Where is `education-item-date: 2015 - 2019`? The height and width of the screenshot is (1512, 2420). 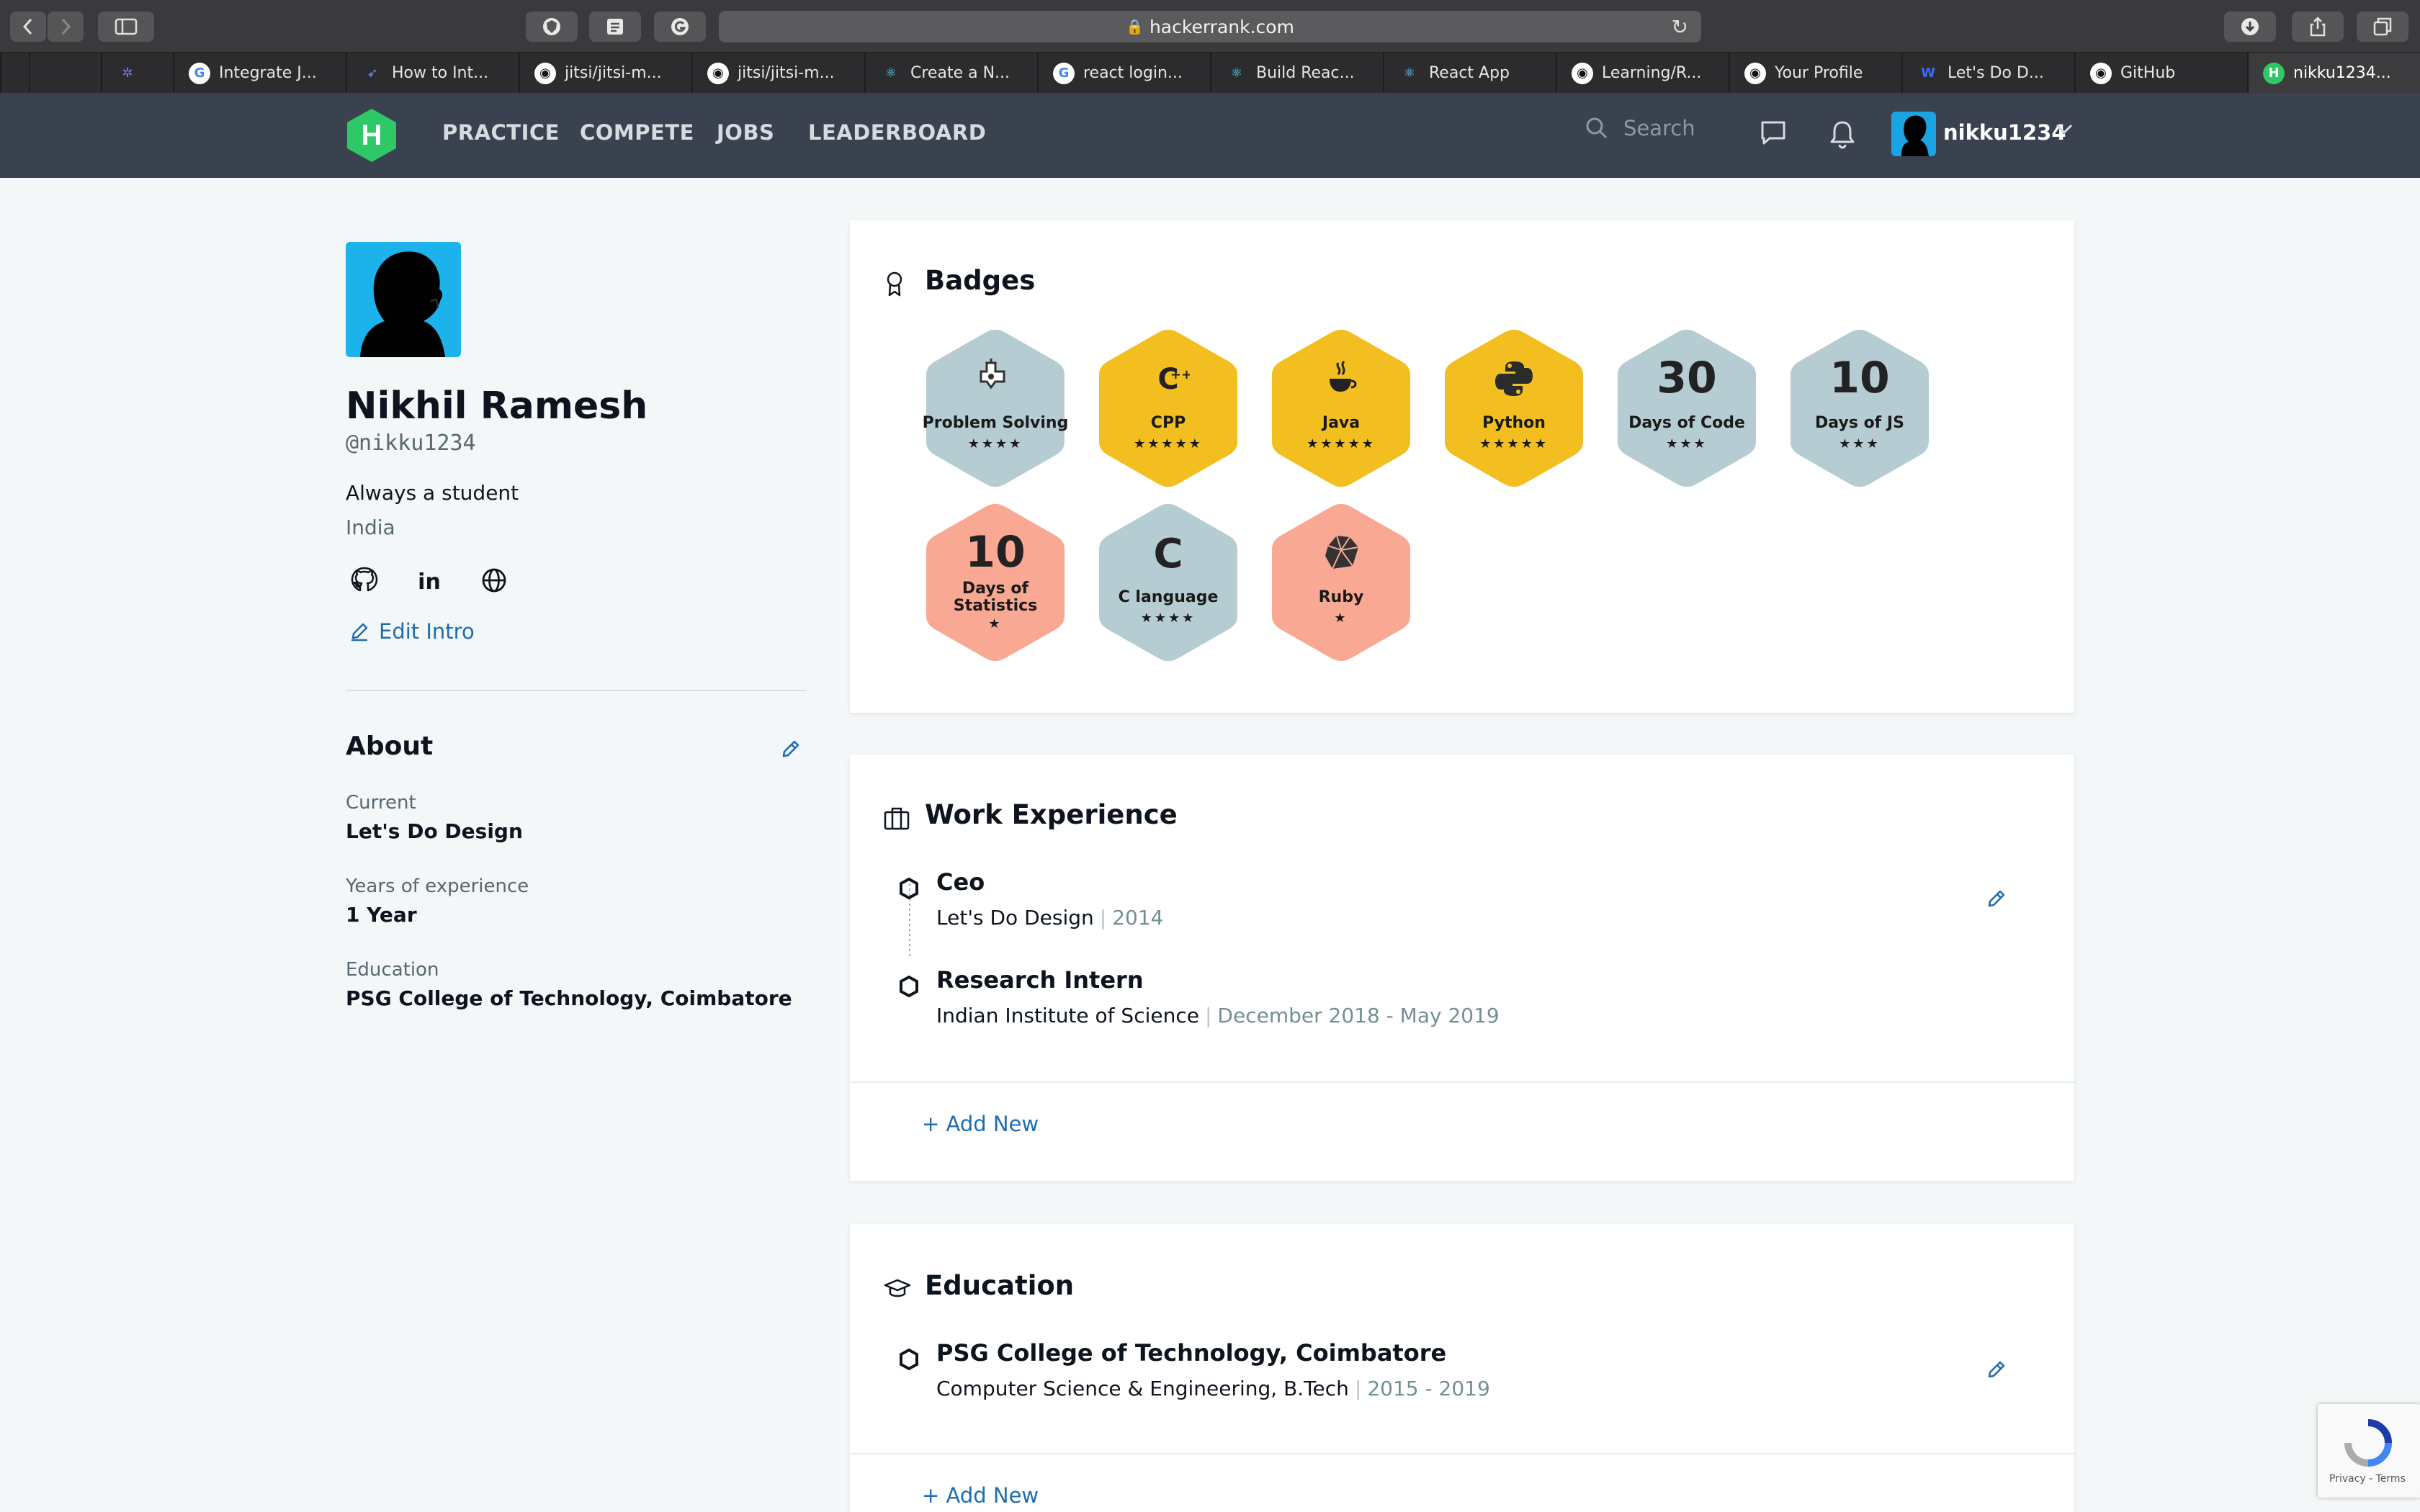 education-item-date: 2015 - 2019 is located at coordinates (1428, 1388).